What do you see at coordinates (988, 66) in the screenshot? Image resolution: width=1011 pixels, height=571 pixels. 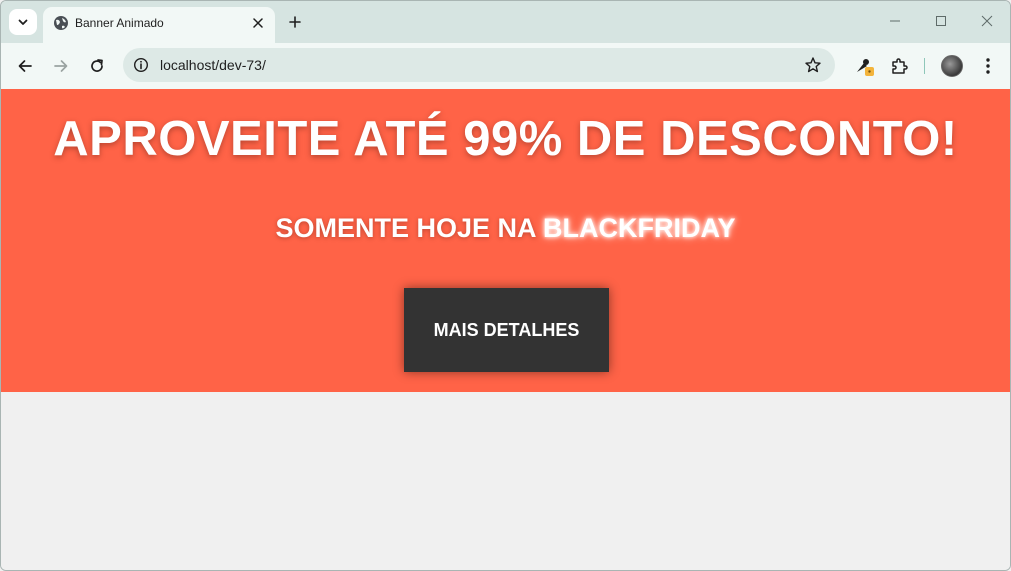 I see `menu-kebab-icon` at bounding box center [988, 66].